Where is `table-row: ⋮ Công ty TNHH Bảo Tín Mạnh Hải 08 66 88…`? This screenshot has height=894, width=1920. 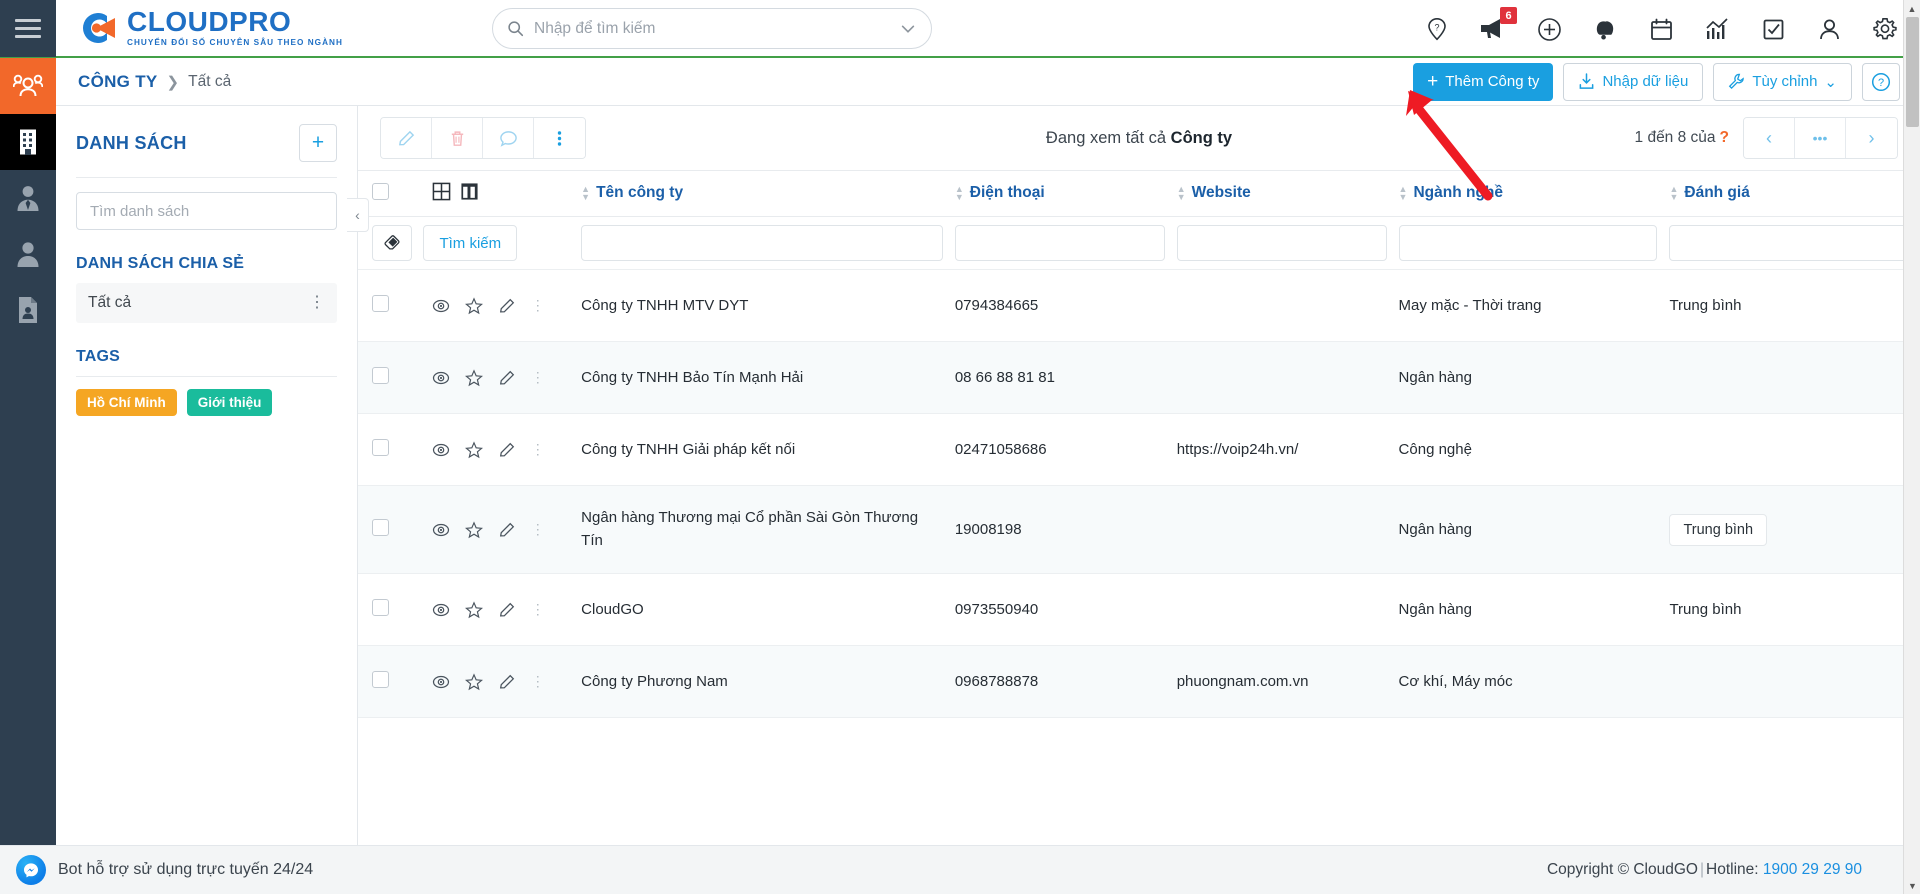
table-row: ⋮ Công ty TNHH Bảo Tín Mạnh Hải 08 66 88… is located at coordinates (1139, 377).